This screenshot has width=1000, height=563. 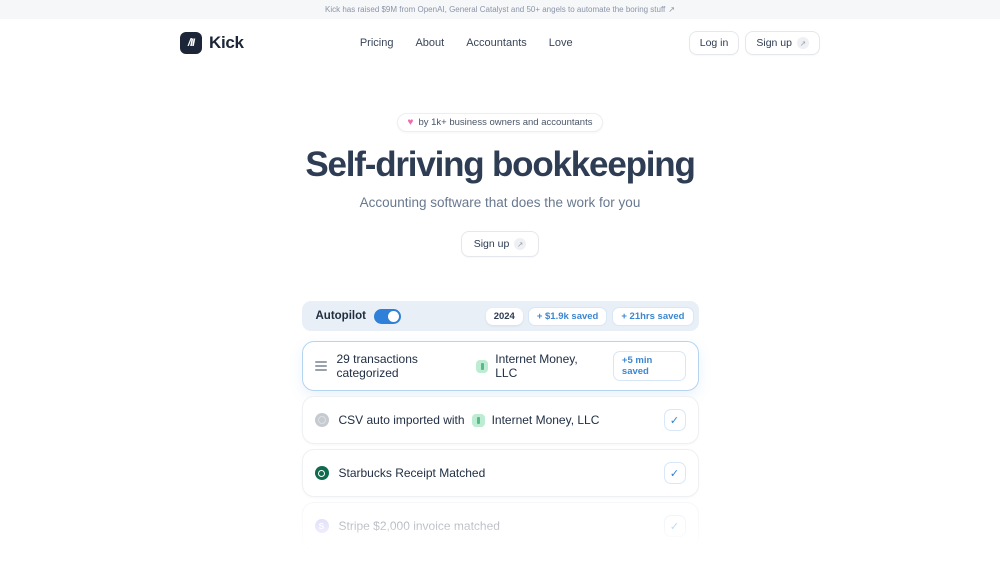 I want to click on transaction-row-stripe: S Stripe $2,000 invoice matched ✓, so click(x=500, y=526).